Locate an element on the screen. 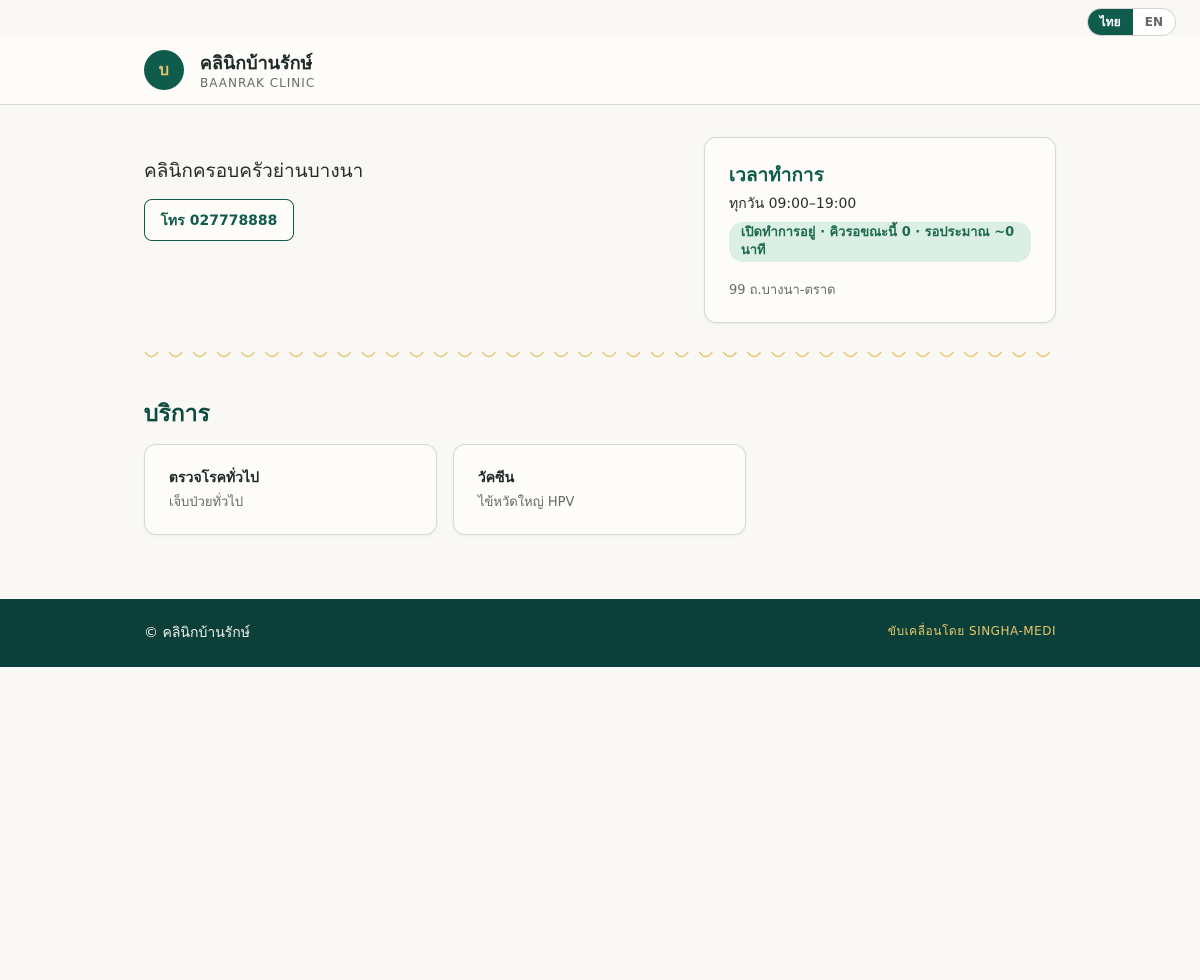  service-card-general: ตรวจโรคทั่วไป เจ็บป่วยทั่วไป is located at coordinates (290, 489).